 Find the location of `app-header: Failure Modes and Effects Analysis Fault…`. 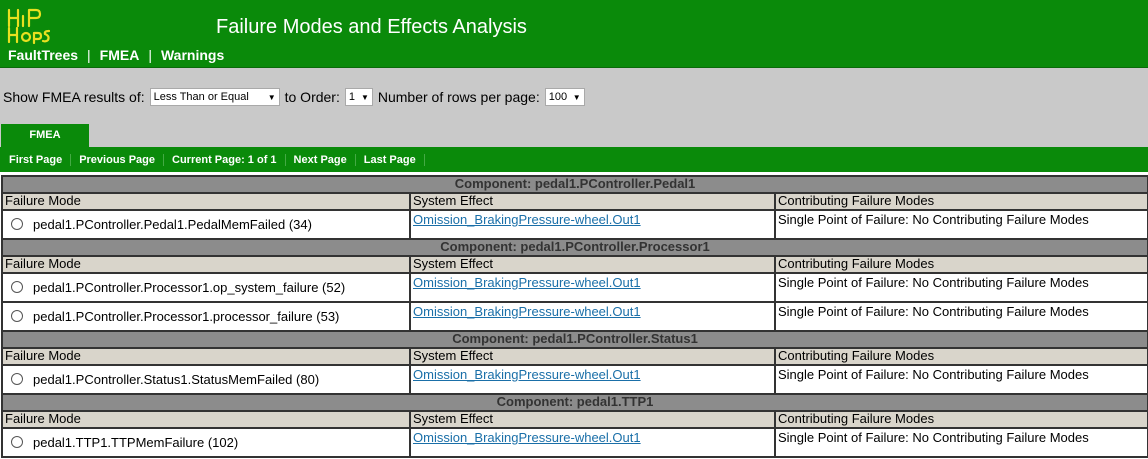

app-header: Failure Modes and Effects Analysis Fault… is located at coordinates (574, 34).